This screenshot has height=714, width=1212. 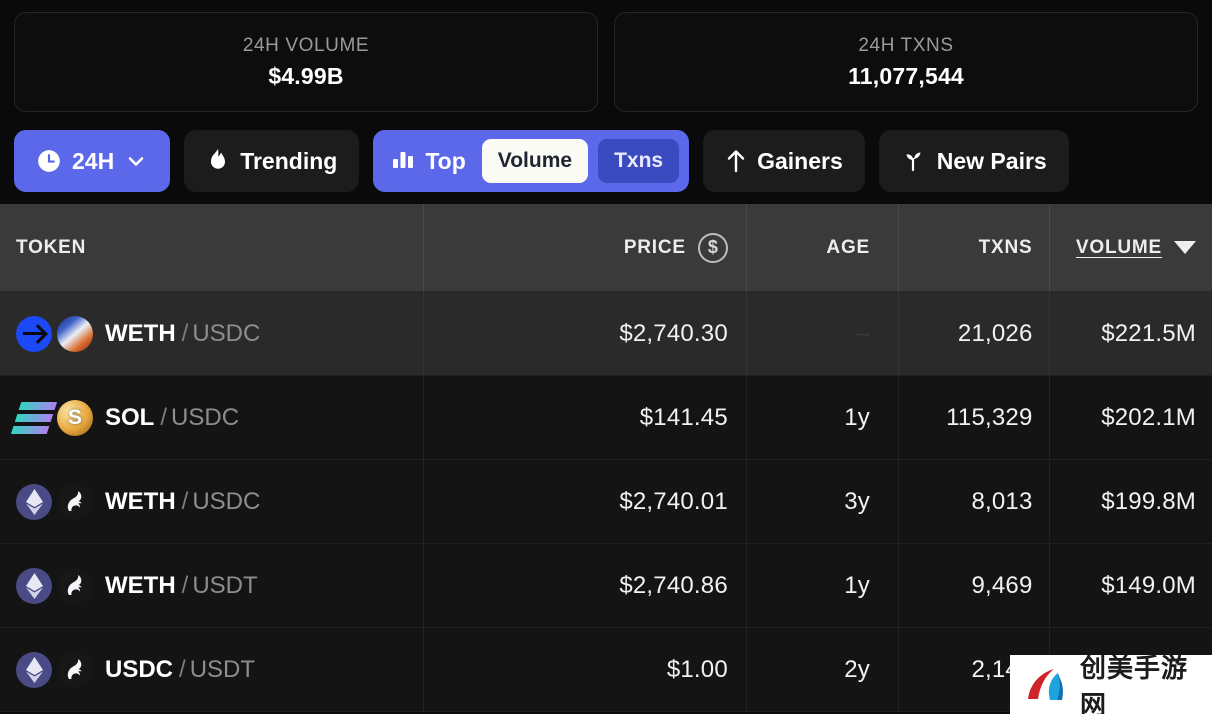 I want to click on chevron-down-icon, so click(x=136, y=161).